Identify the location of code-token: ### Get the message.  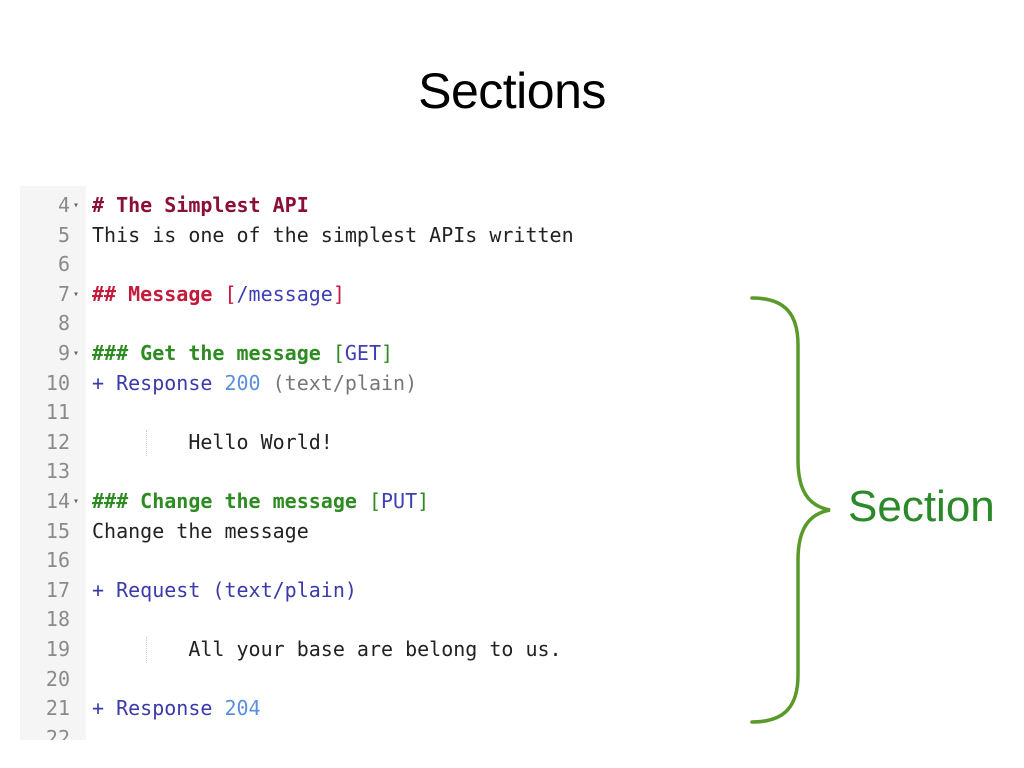
(212, 353).